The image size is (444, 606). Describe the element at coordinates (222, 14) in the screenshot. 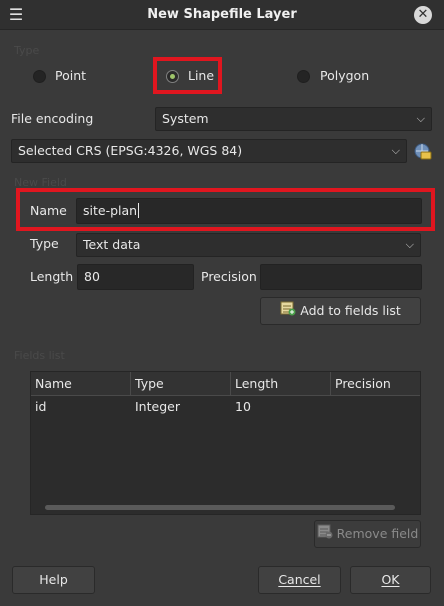

I see `window-title: New Shapefile Layer` at that location.